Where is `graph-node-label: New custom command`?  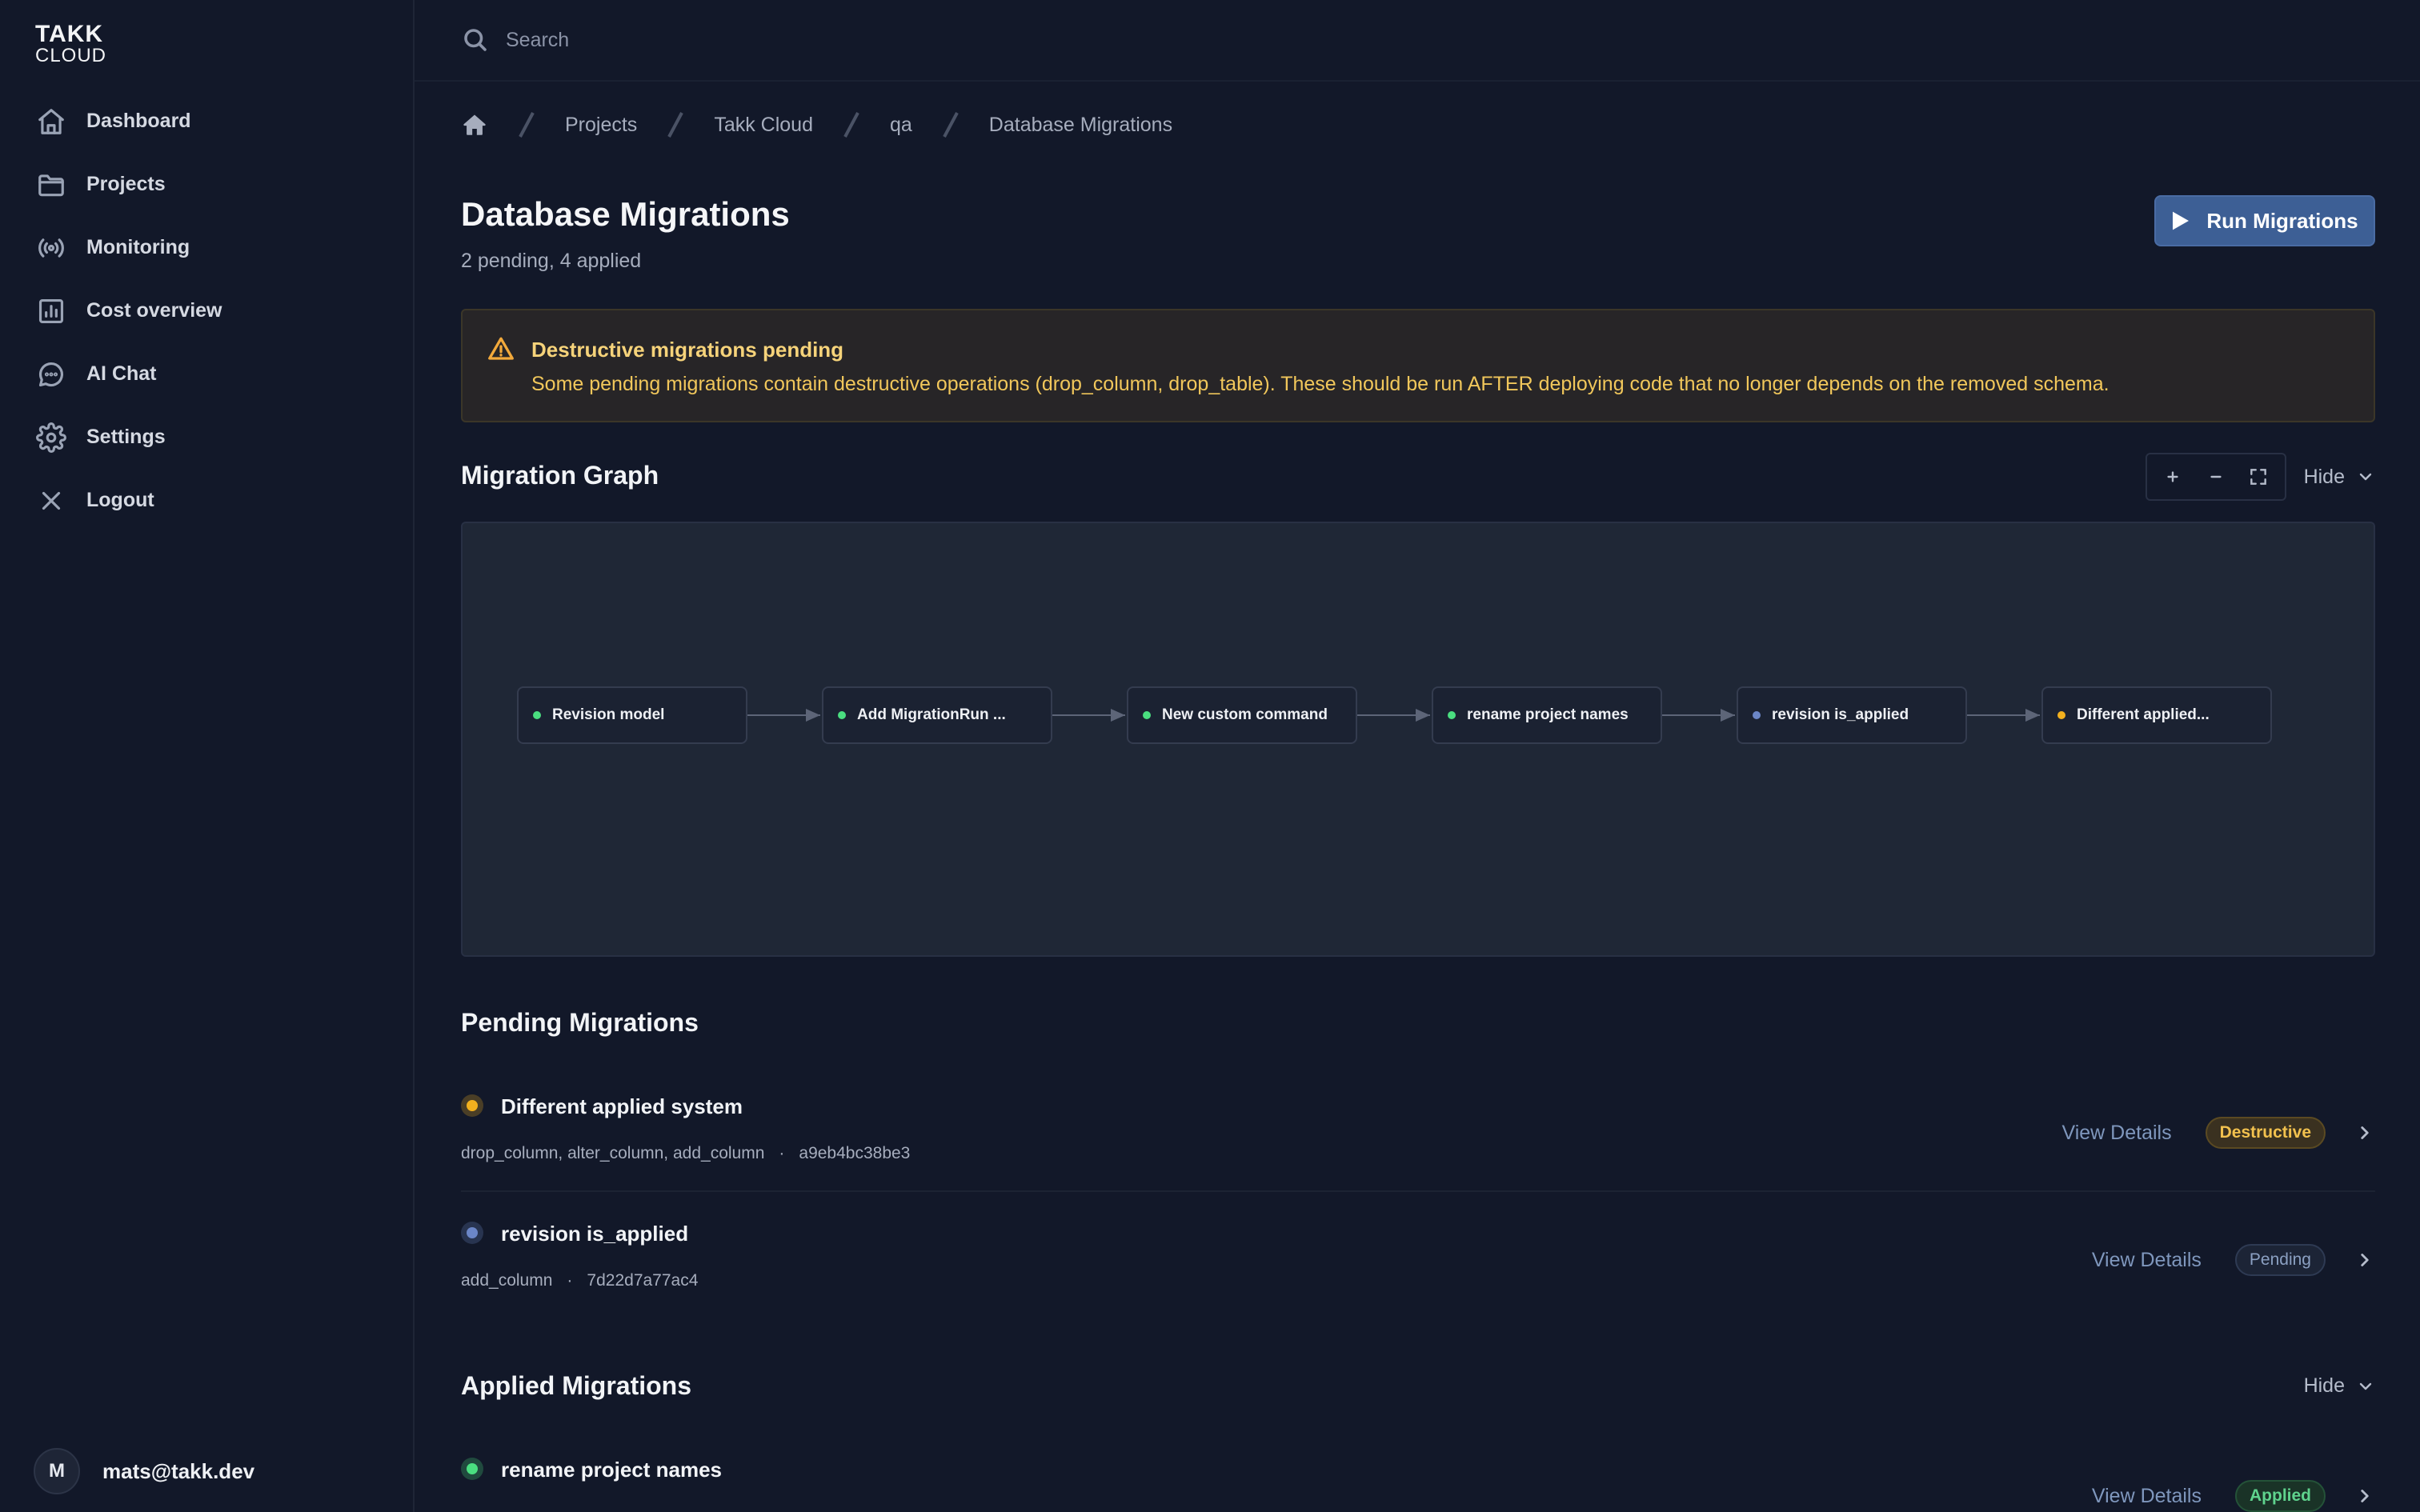
graph-node-label: New custom command is located at coordinates (1245, 714).